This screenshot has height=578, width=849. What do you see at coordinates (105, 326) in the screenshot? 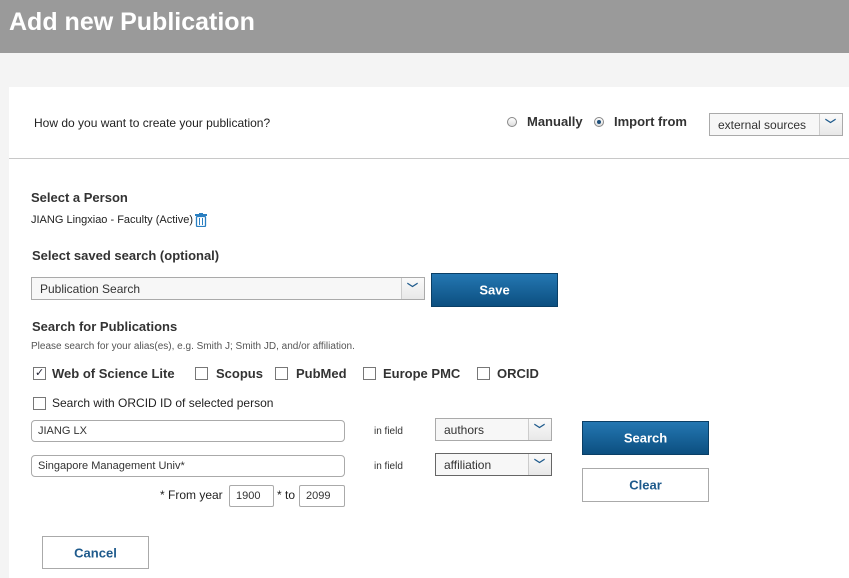
I see `search-heading: Search for Publications` at bounding box center [105, 326].